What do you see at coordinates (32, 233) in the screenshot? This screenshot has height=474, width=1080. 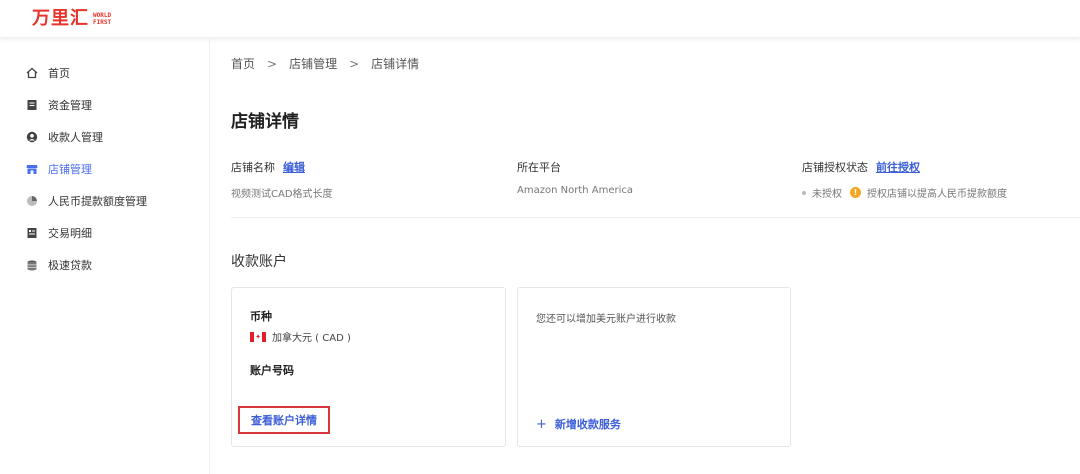 I see `list-icon` at bounding box center [32, 233].